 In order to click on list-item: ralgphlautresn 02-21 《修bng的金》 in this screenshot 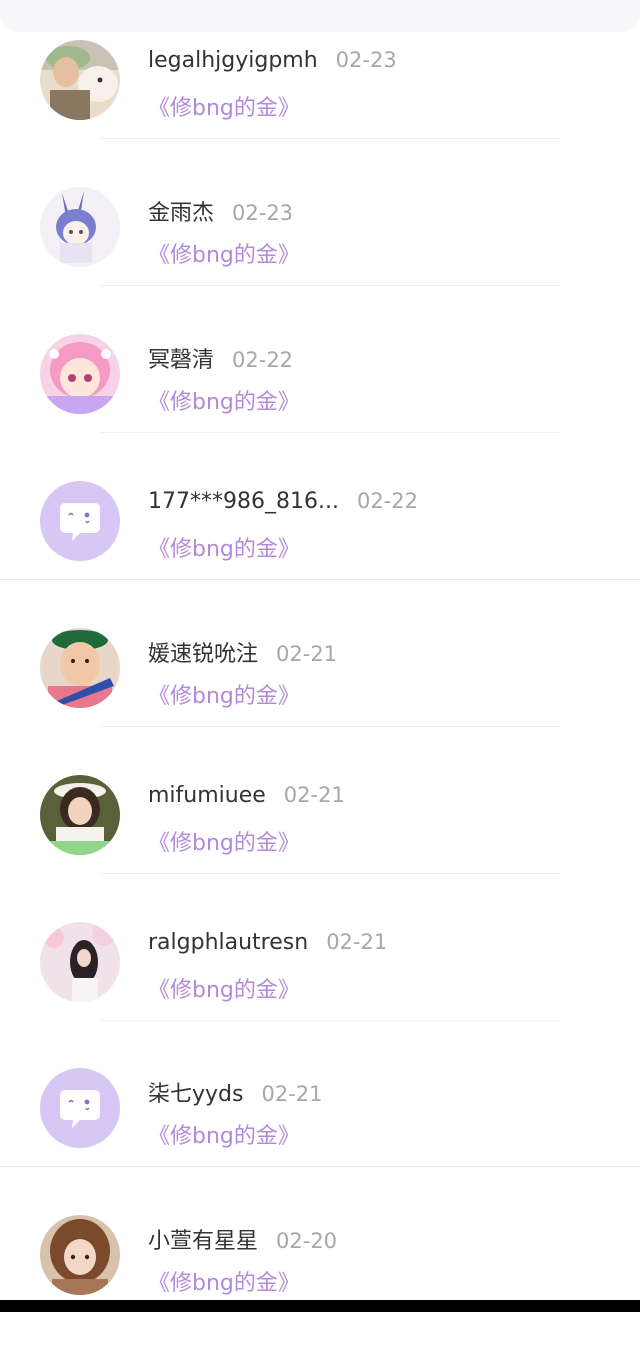, I will do `click(320, 995)`.